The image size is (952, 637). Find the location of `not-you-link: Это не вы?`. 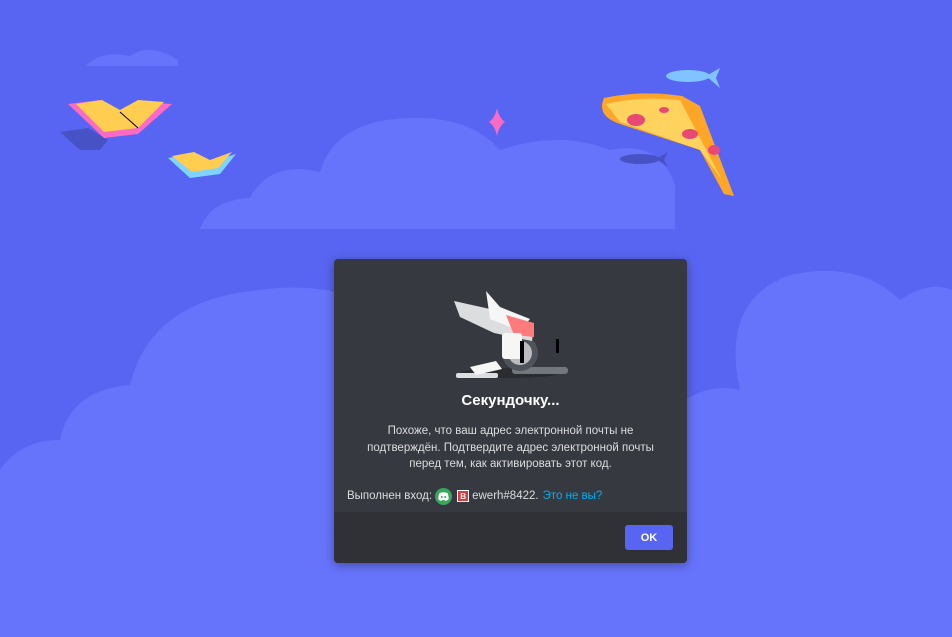

not-you-link: Это не вы? is located at coordinates (573, 496).